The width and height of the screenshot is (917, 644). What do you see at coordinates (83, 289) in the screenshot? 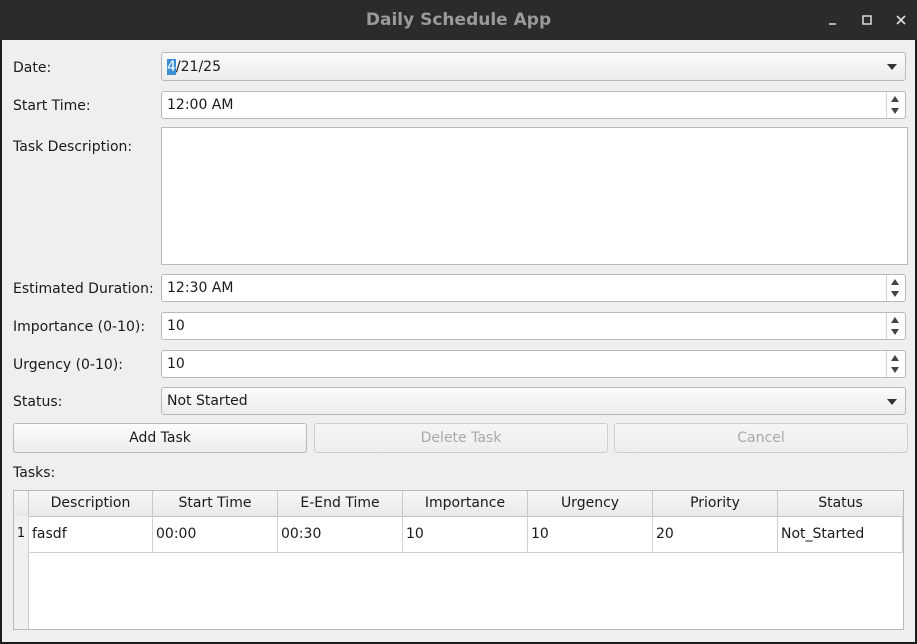
I see `estimated-duration-label: Estimated Duration:` at bounding box center [83, 289].